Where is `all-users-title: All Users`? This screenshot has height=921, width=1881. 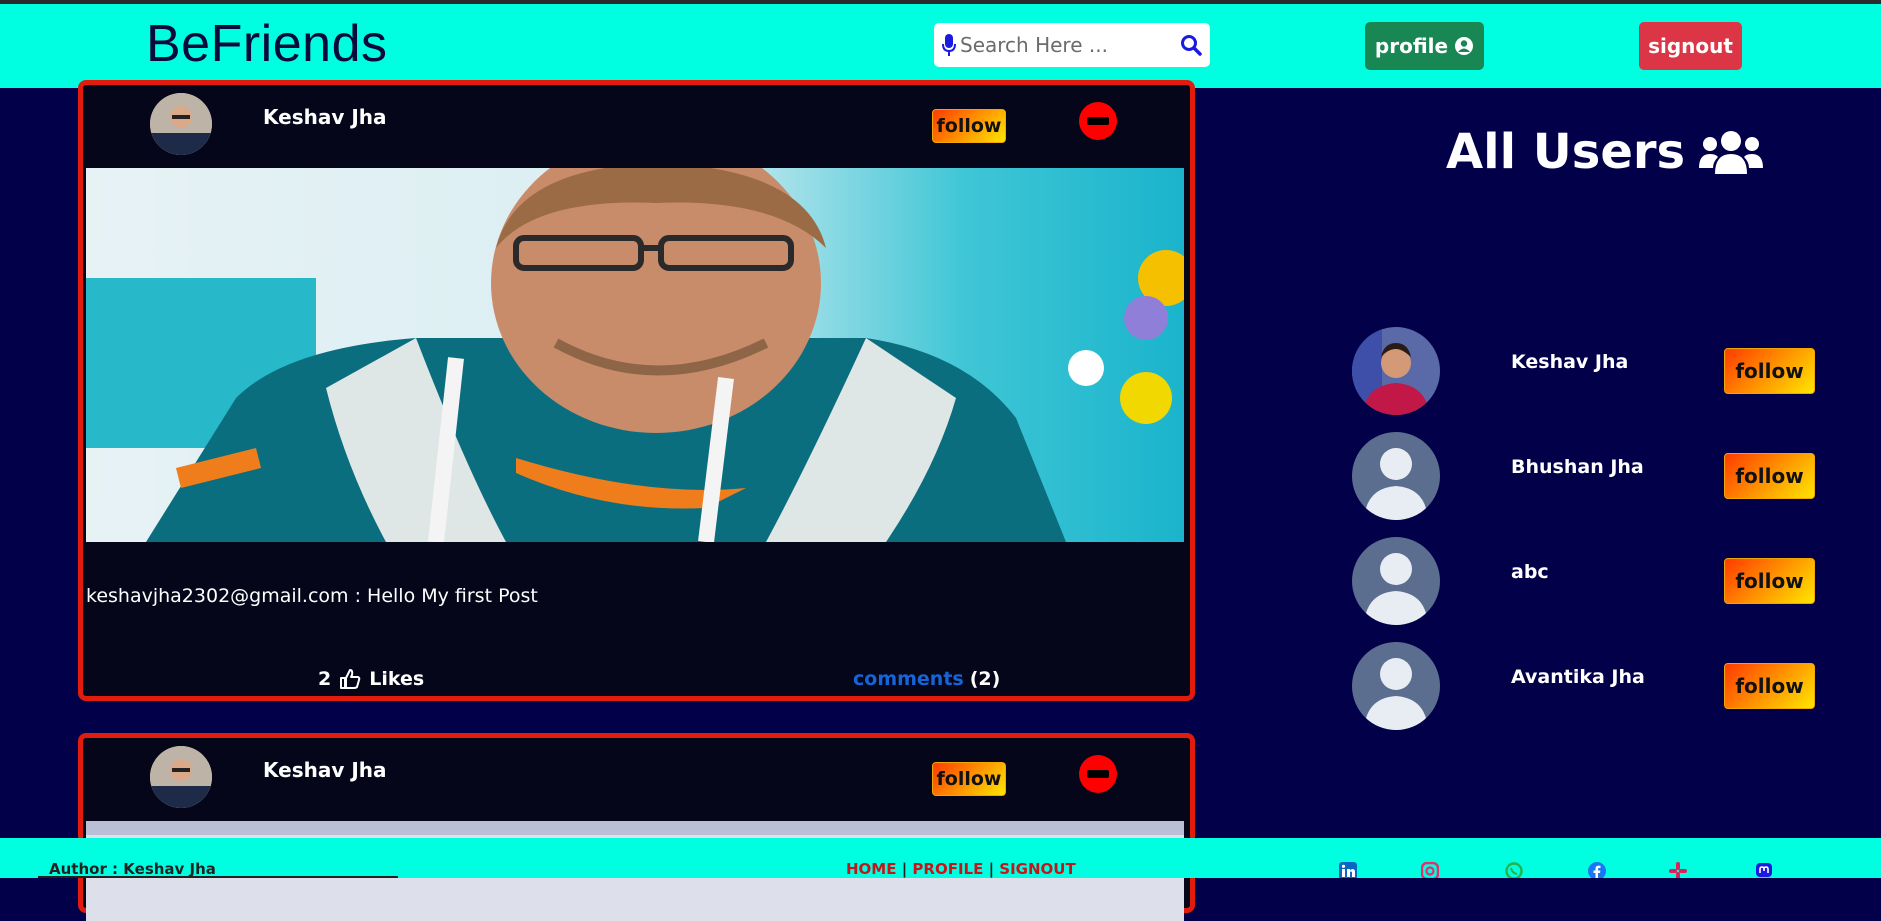
all-users-title: All Users is located at coordinates (1605, 152).